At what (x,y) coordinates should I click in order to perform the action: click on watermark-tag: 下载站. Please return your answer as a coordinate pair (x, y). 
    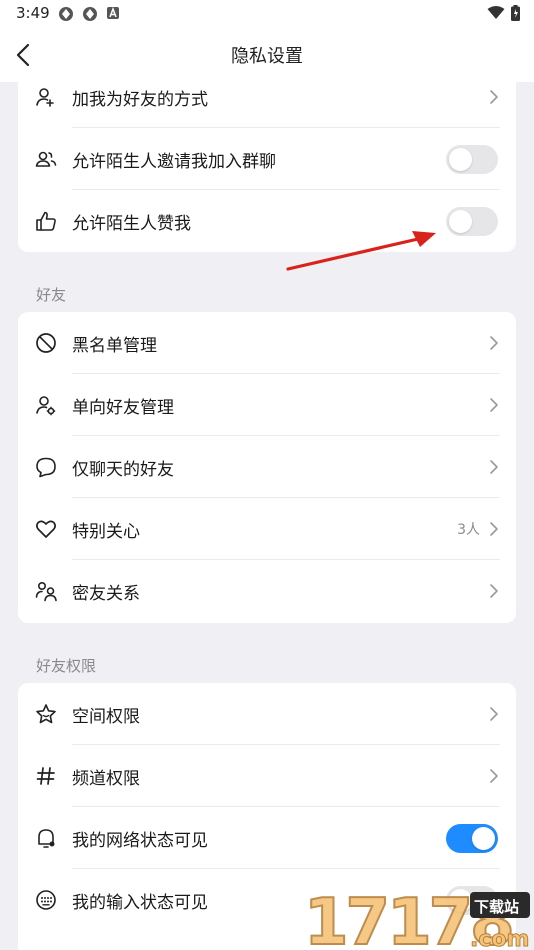
    Looking at the image, I should click on (496, 907).